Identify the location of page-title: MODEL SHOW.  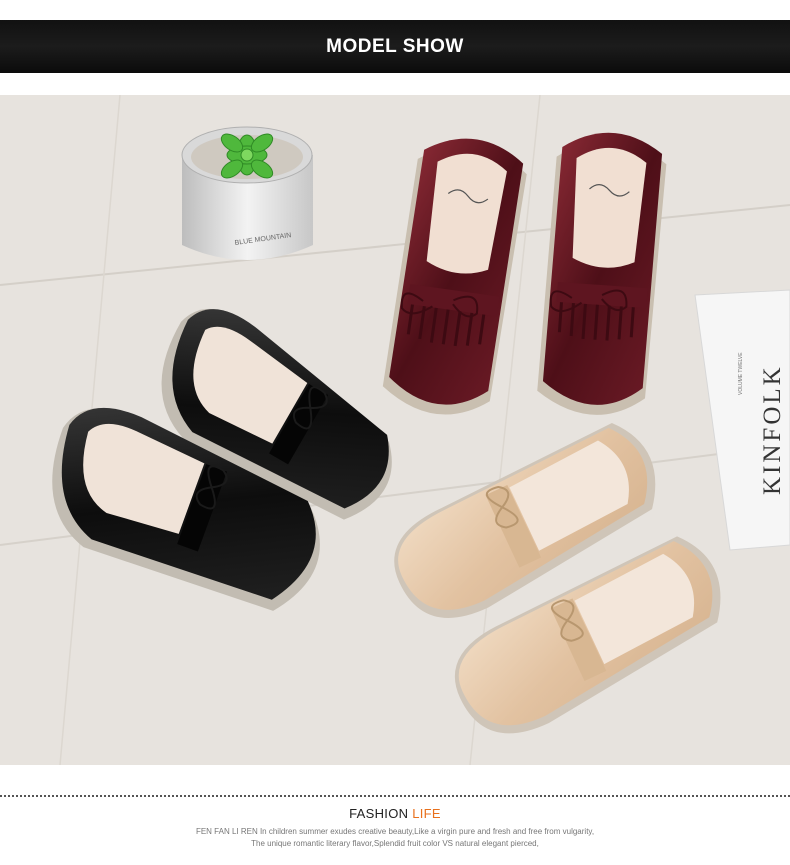
(395, 46).